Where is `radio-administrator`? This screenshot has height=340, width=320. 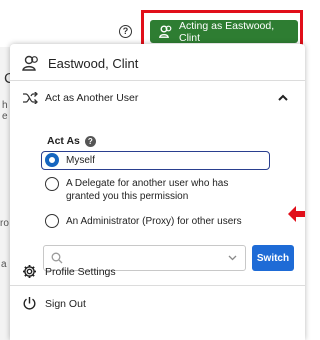
radio-administrator is located at coordinates (52, 221).